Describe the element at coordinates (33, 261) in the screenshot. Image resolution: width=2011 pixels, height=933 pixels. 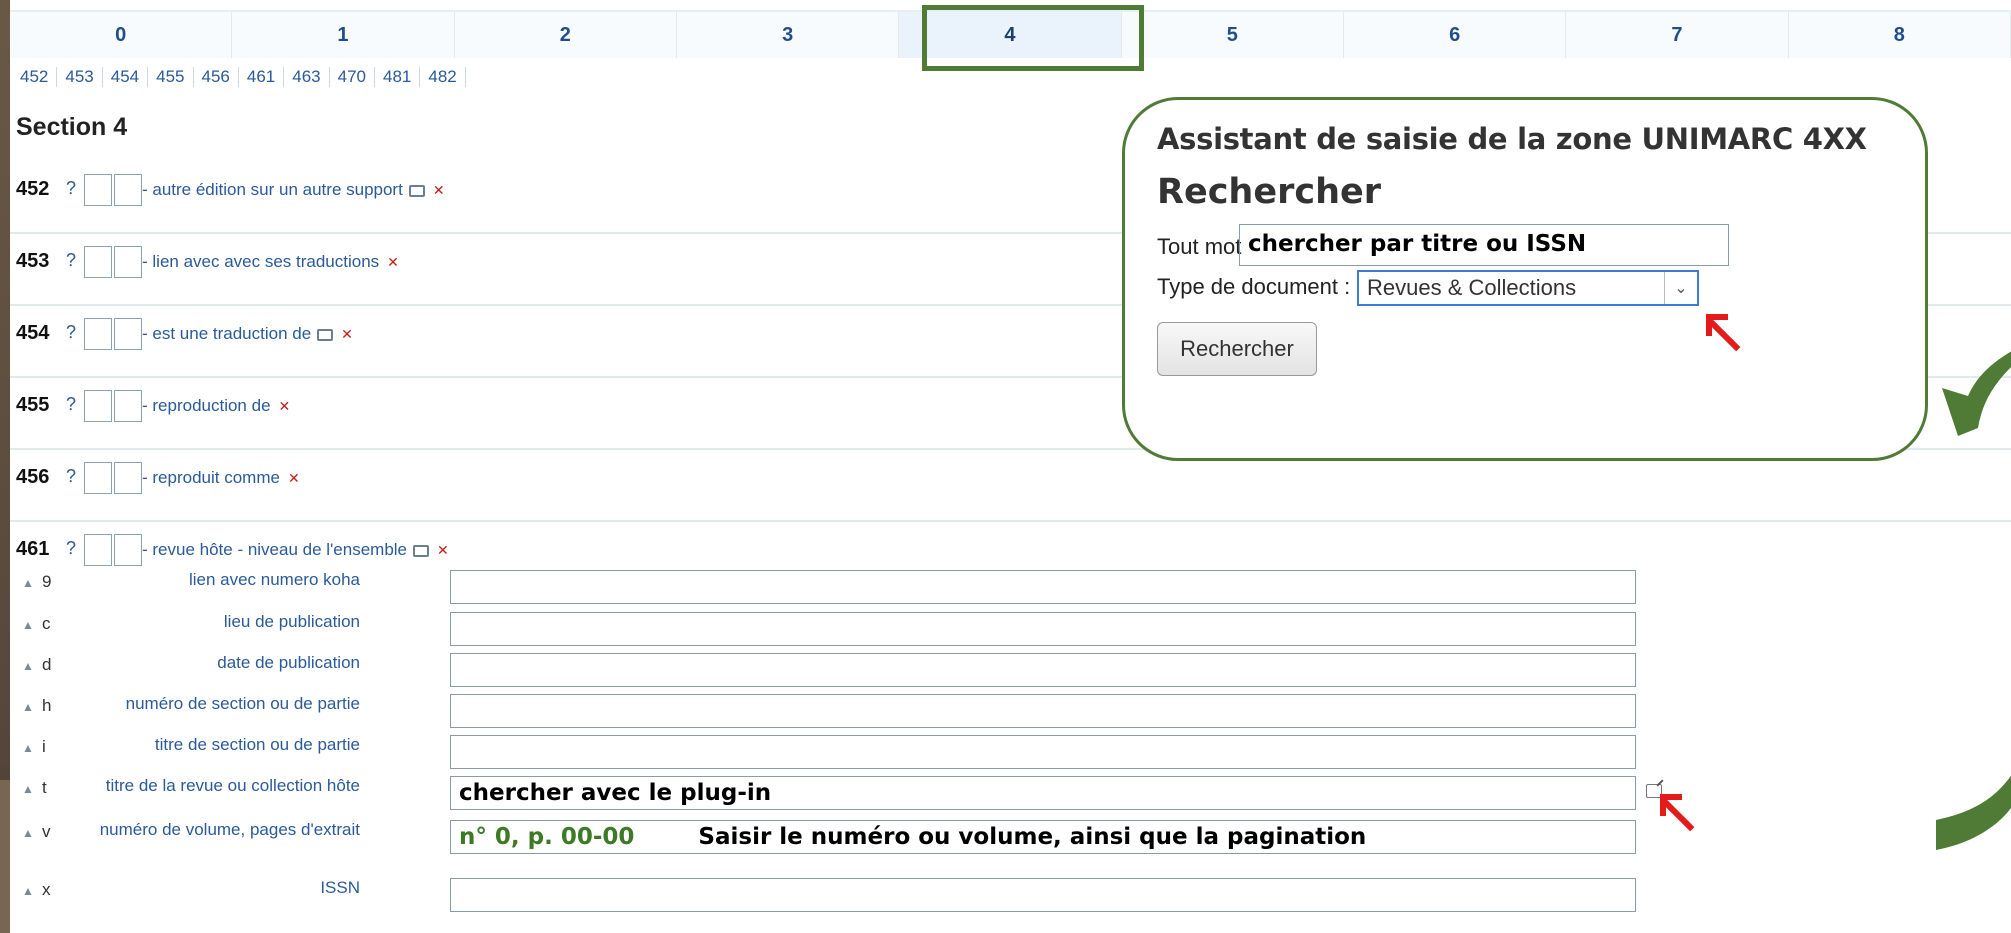
I see `field-tag: 453` at that location.